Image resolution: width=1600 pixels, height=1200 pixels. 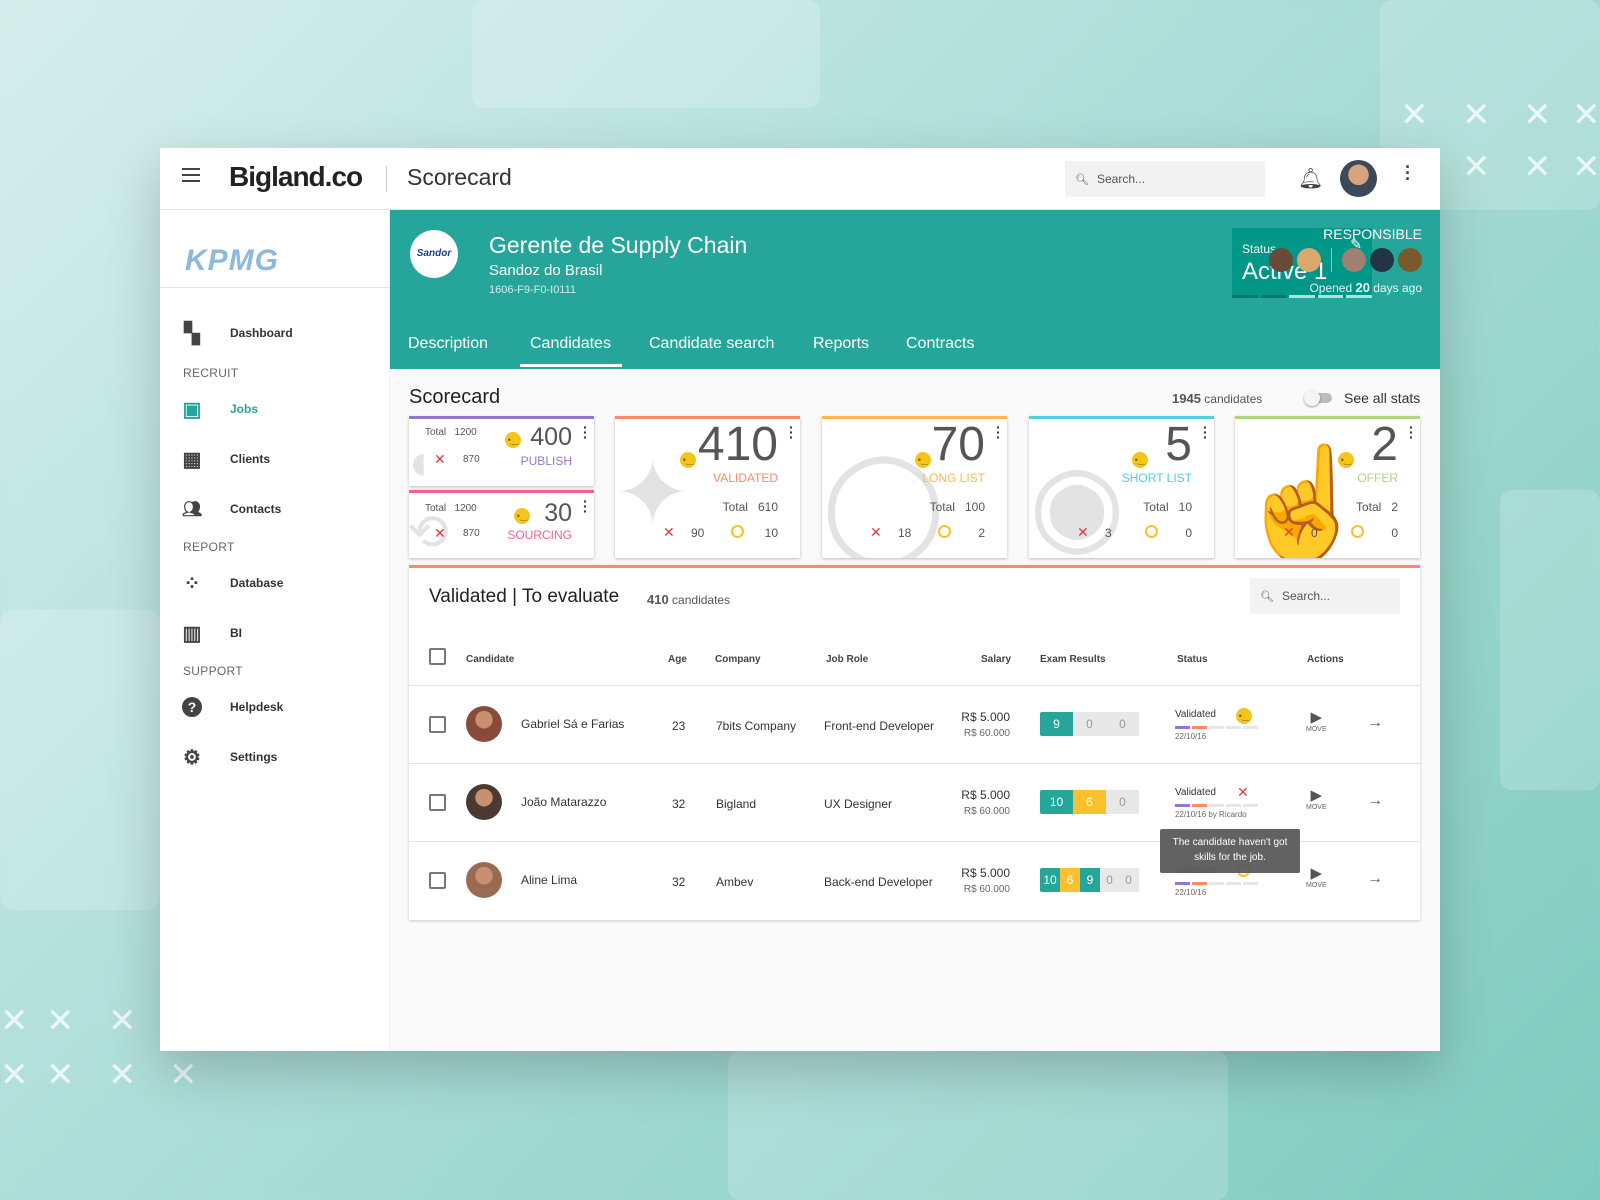 What do you see at coordinates (192, 707) in the screenshot?
I see `help-icon: ?` at bounding box center [192, 707].